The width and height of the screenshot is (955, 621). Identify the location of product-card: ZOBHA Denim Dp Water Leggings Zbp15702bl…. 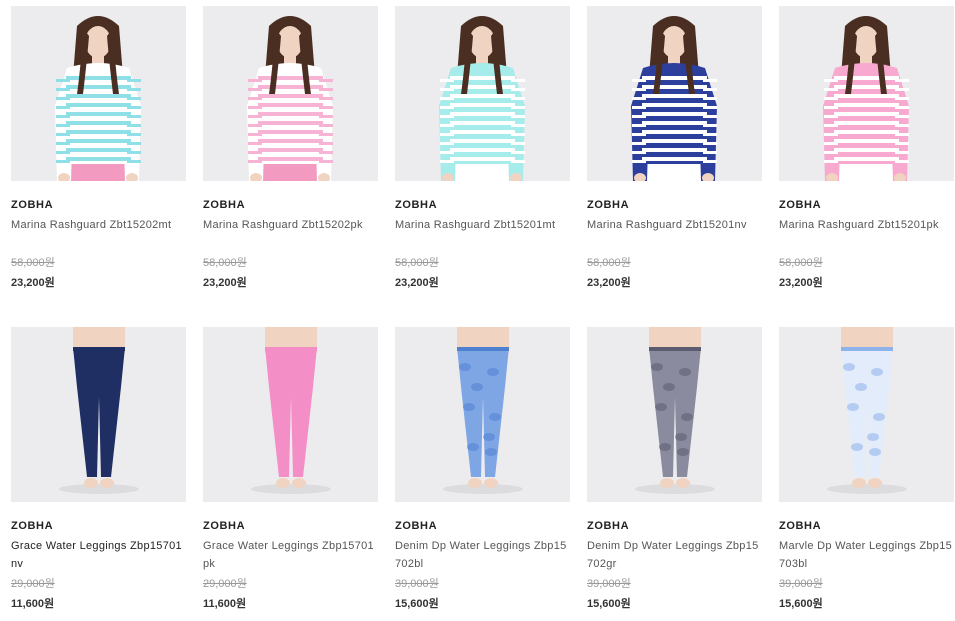
(482, 469).